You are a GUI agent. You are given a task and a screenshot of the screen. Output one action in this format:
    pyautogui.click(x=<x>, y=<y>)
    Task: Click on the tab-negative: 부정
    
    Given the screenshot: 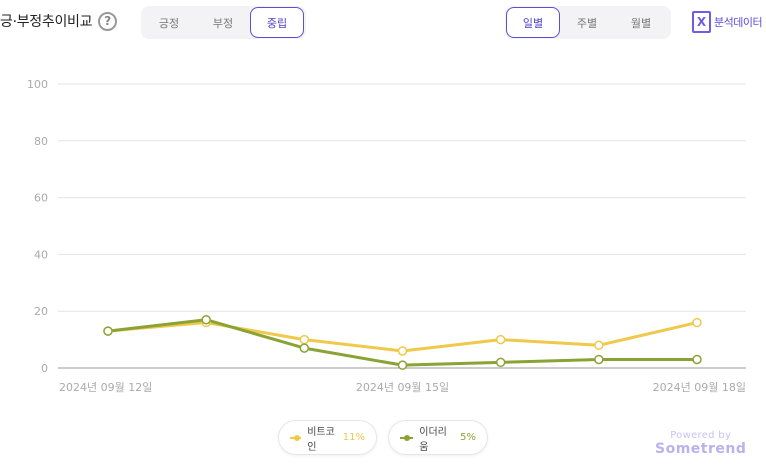 What is the action you would take?
    pyautogui.click(x=223, y=22)
    